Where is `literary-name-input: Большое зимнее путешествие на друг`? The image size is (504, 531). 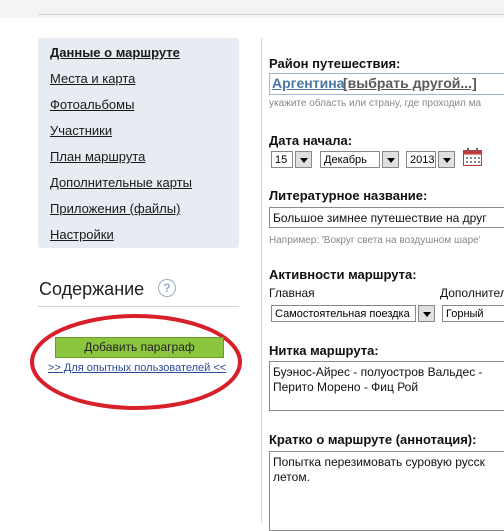
literary-name-input: Большое зимнее путешествие на друг is located at coordinates (386, 217).